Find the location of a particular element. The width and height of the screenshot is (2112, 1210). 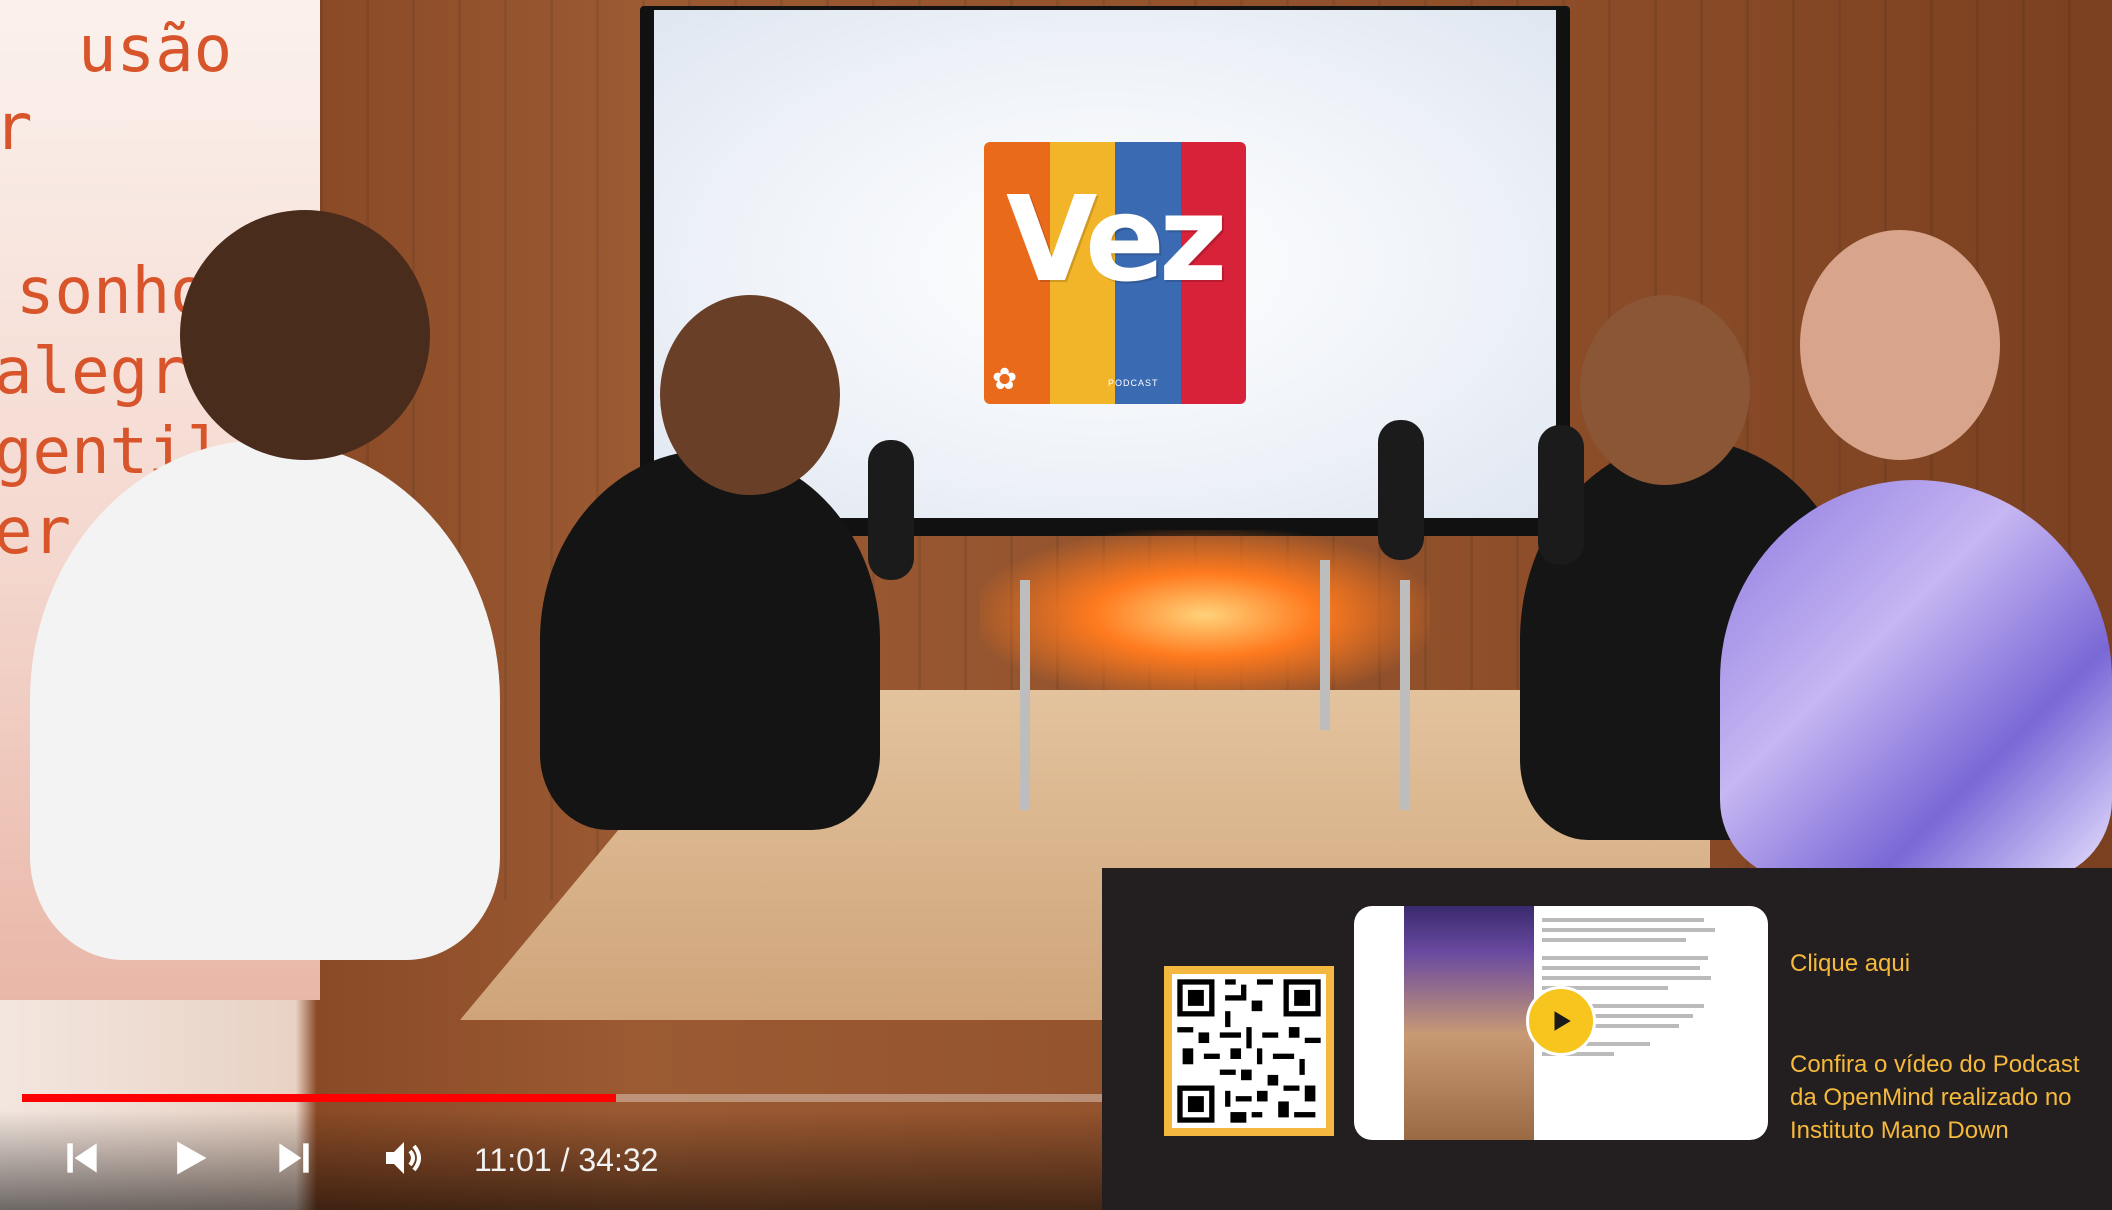

led-light is located at coordinates (1205, 615).